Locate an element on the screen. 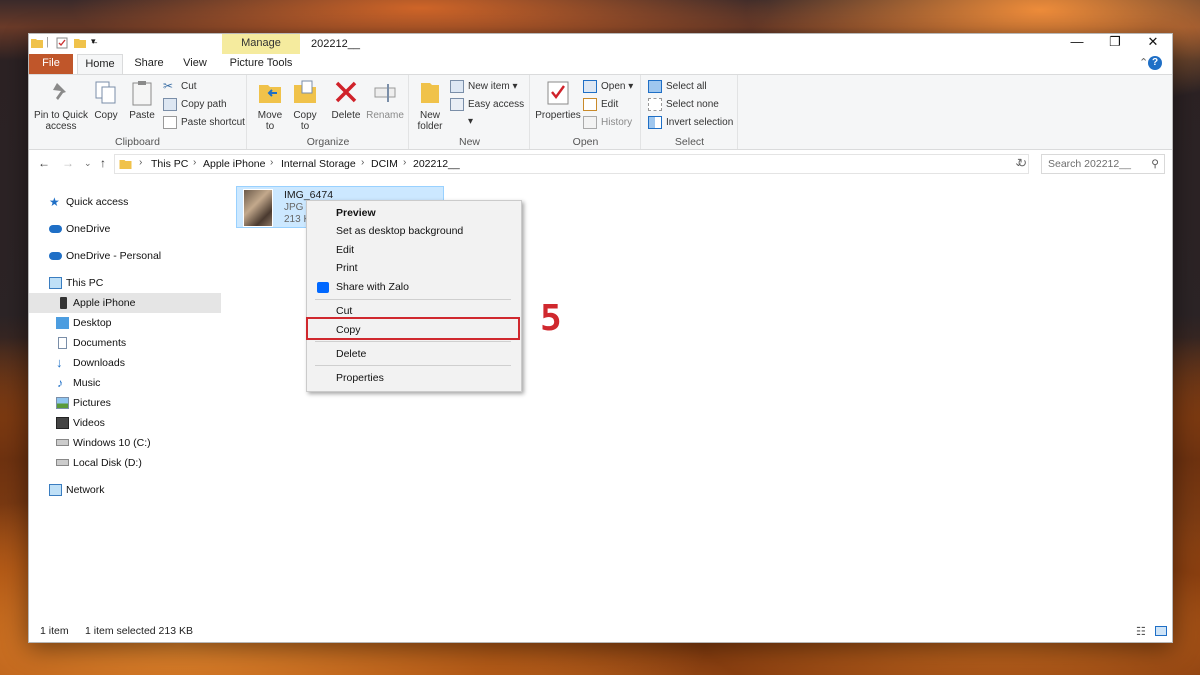  paste-shortcut-icon is located at coordinates (170, 122).